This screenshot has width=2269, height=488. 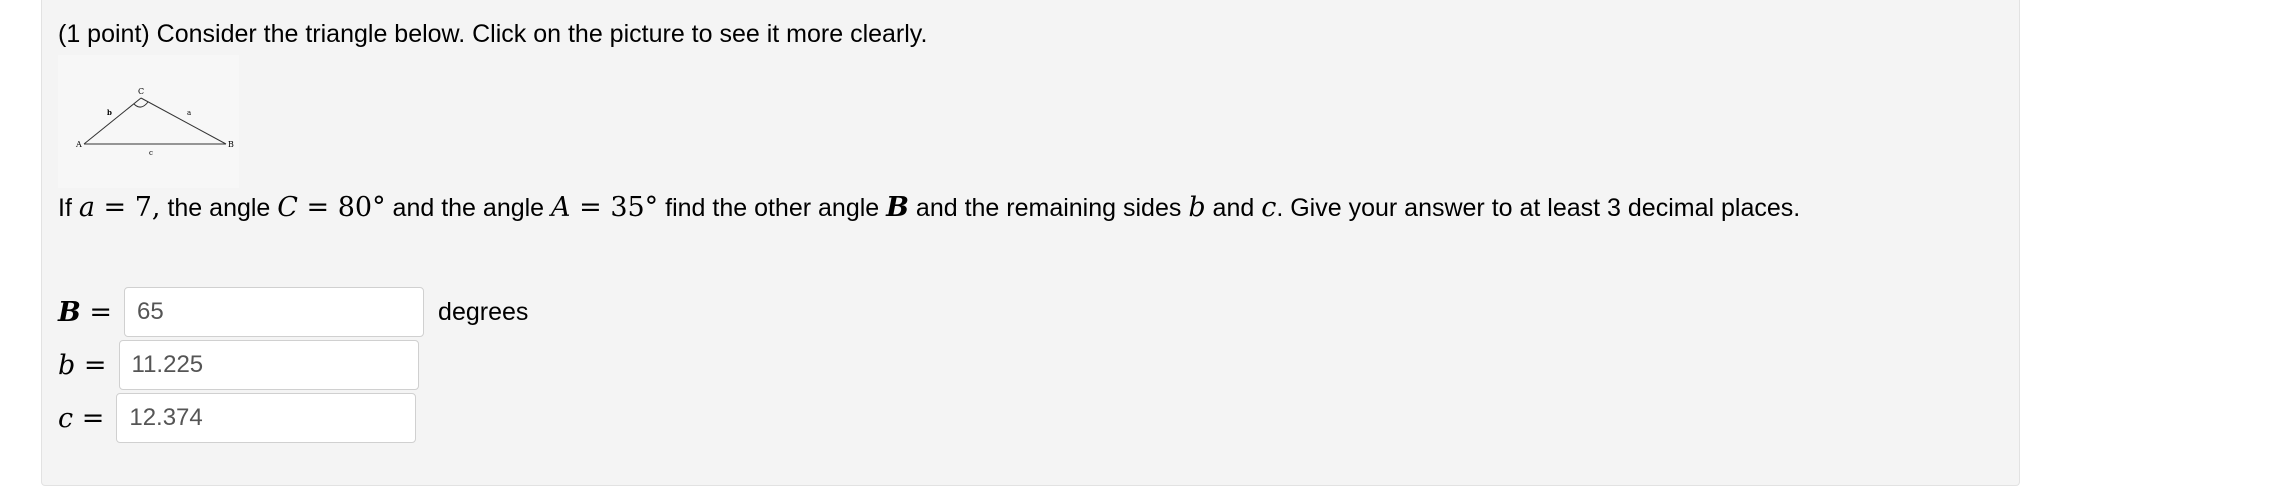 What do you see at coordinates (141, 91) in the screenshot?
I see `vertex-label-c: C` at bounding box center [141, 91].